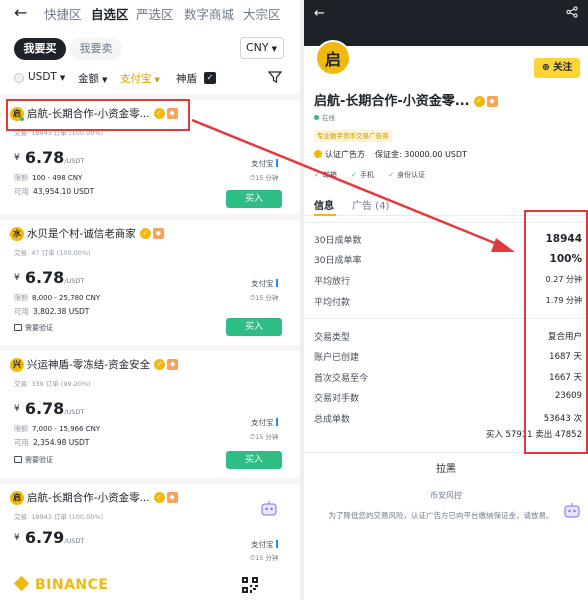 This screenshot has height=600, width=588. What do you see at coordinates (441, 515) in the screenshot?
I see `risk-control-text: 为了降低您的交易风险，认证广告方已向平台缴纳保证金，请放易。` at bounding box center [441, 515].